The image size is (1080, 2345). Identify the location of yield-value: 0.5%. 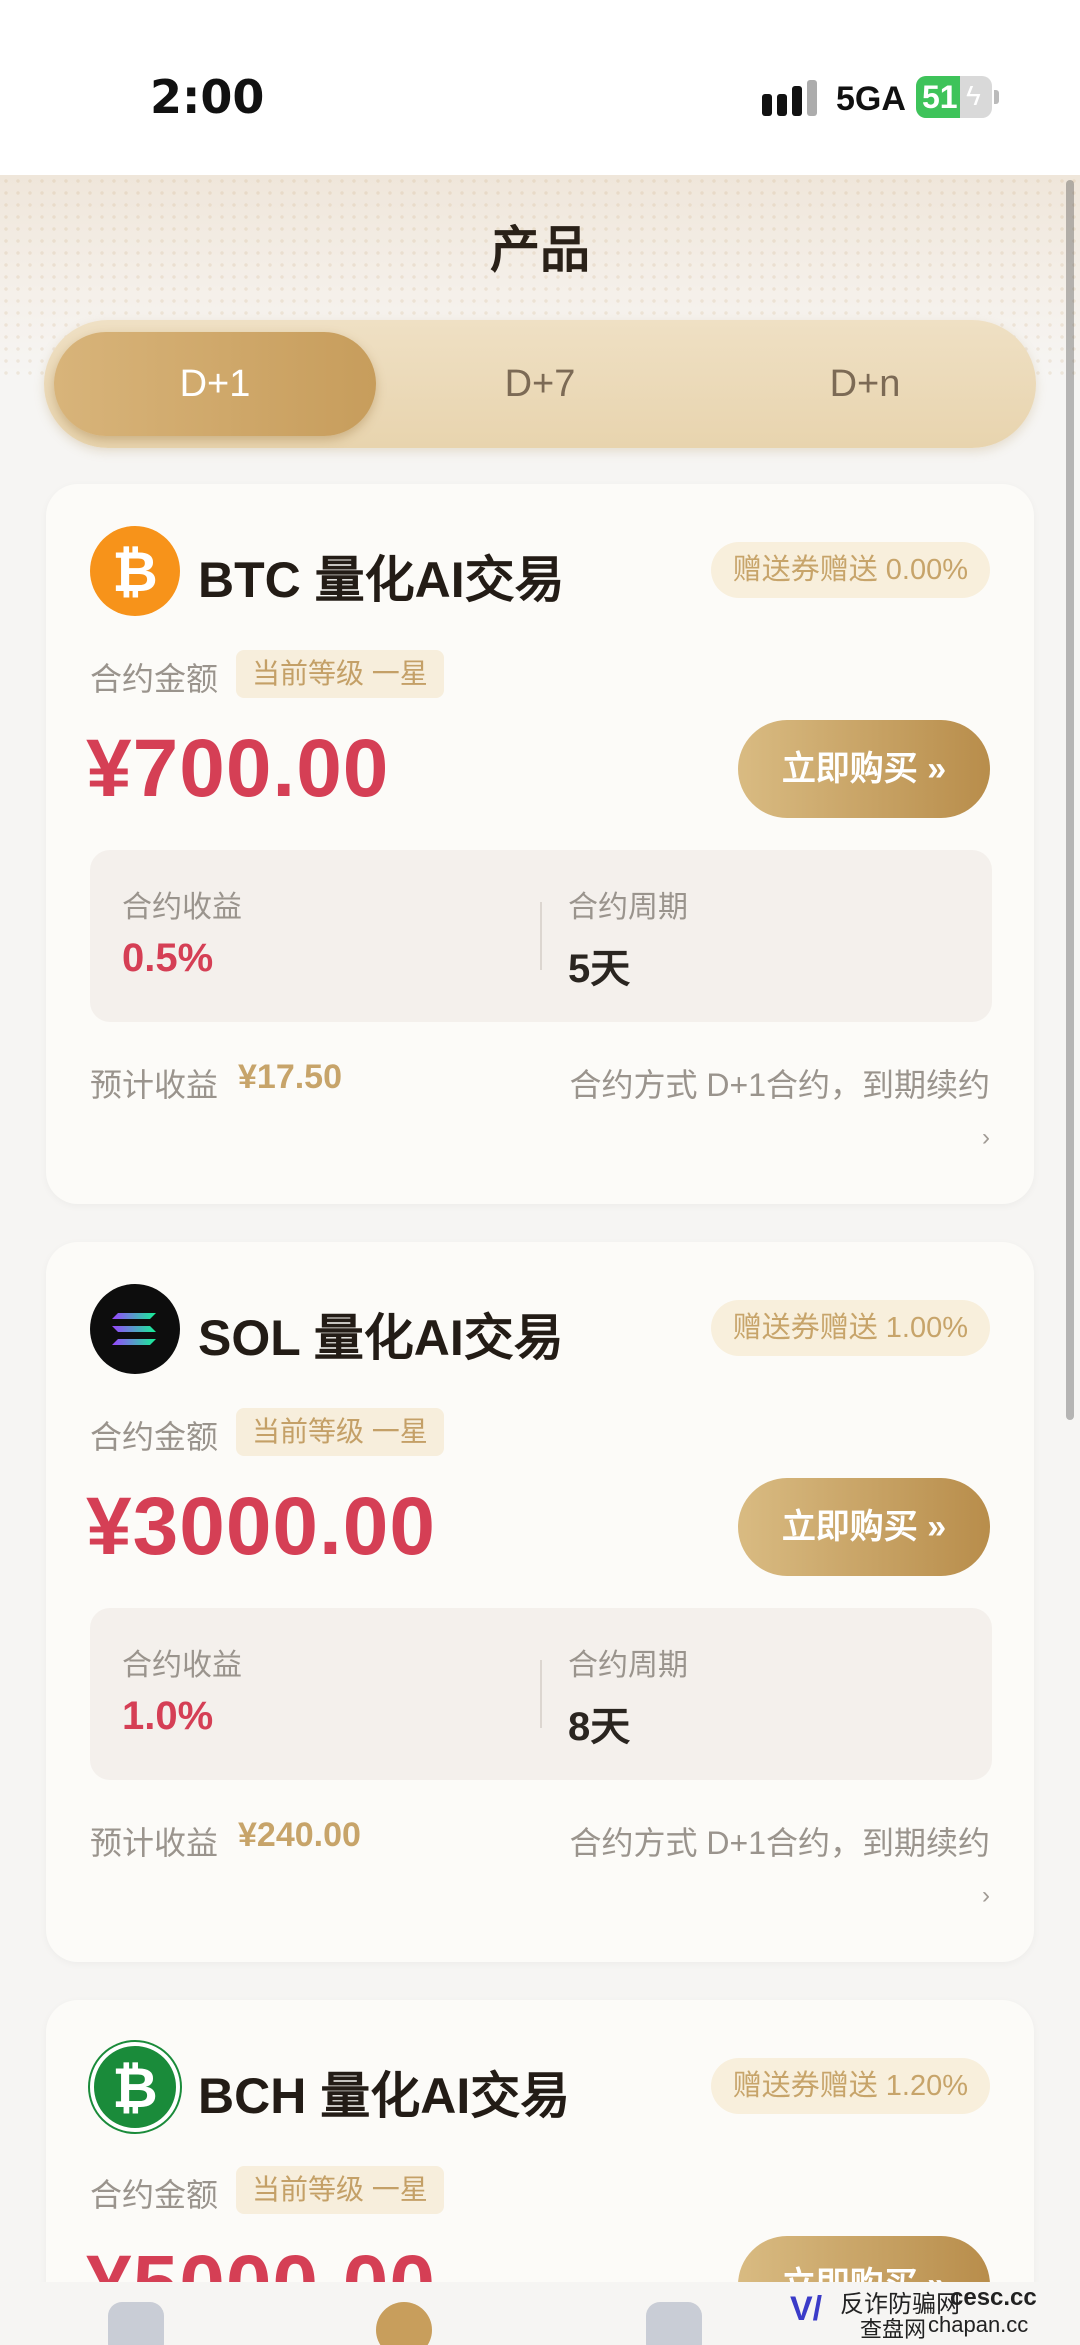
(168, 958).